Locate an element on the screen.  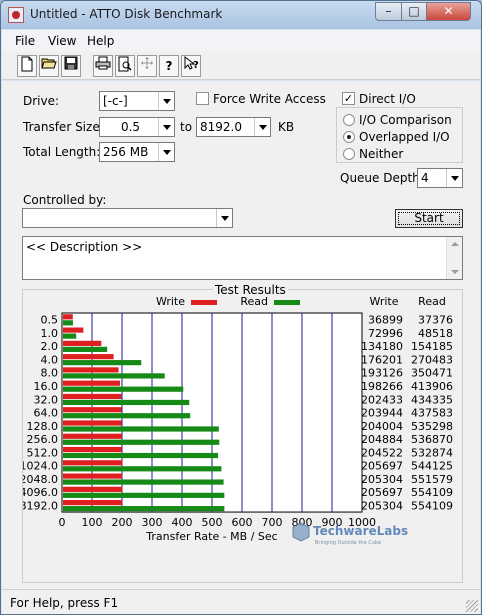
test-results-title: Test Results is located at coordinates (250, 290).